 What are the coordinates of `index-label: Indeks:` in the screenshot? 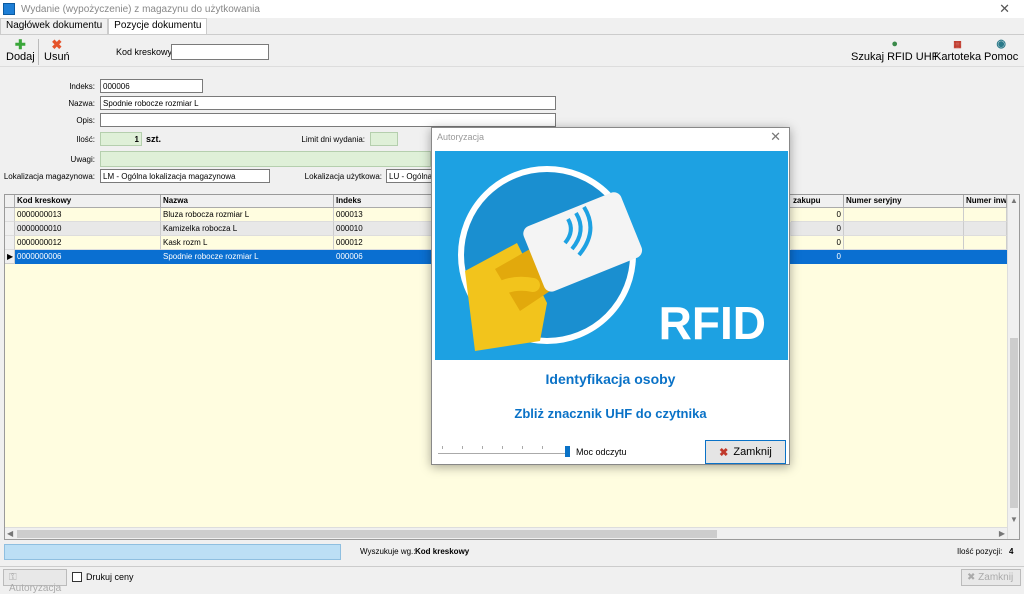 It's located at (82, 86).